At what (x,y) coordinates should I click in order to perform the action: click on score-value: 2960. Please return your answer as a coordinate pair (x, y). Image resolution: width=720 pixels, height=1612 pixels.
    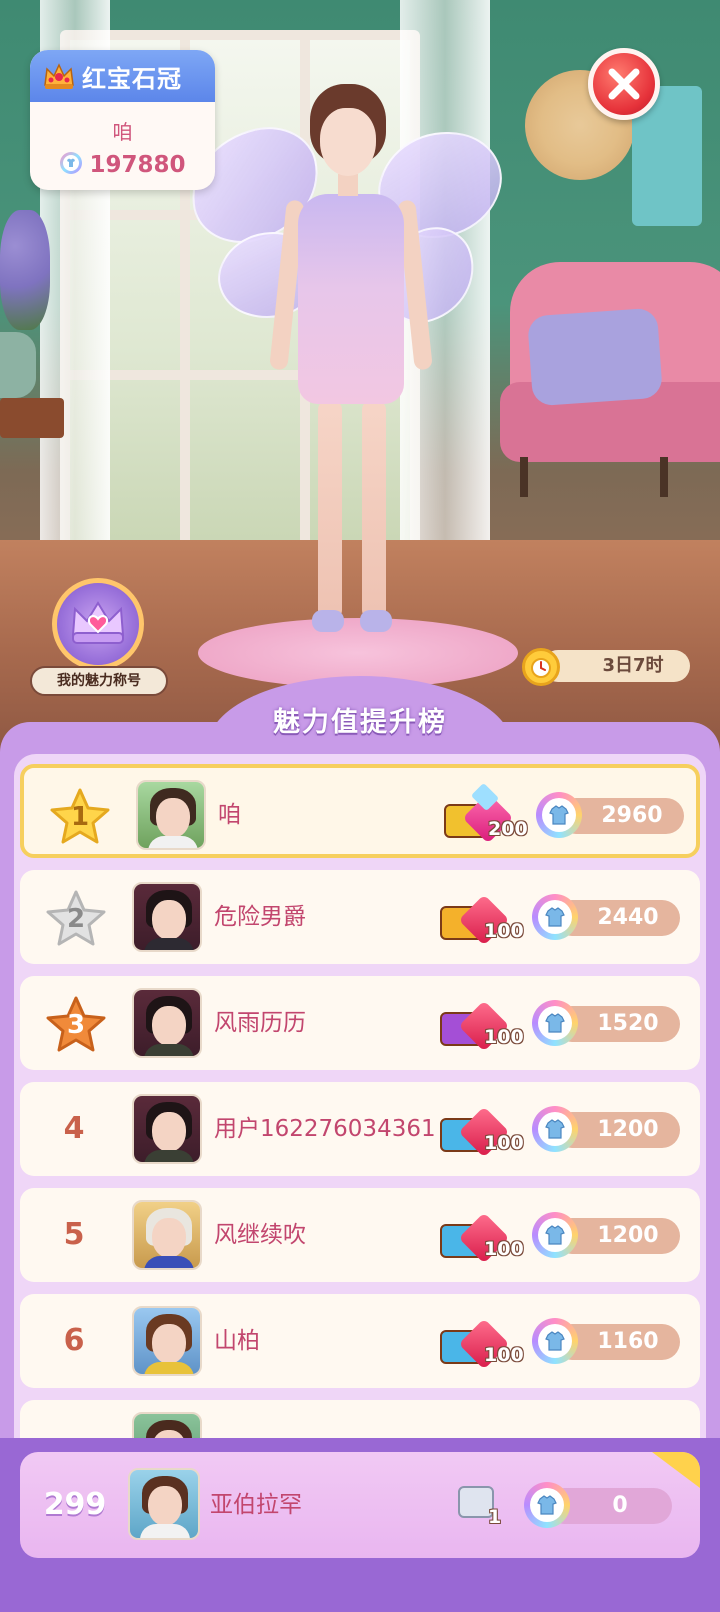
    Looking at the image, I should click on (632, 815).